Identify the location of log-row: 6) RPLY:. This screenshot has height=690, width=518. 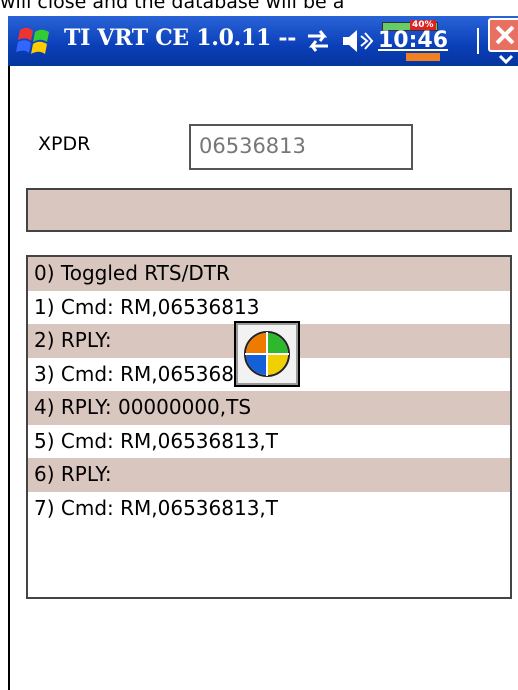
(269, 475).